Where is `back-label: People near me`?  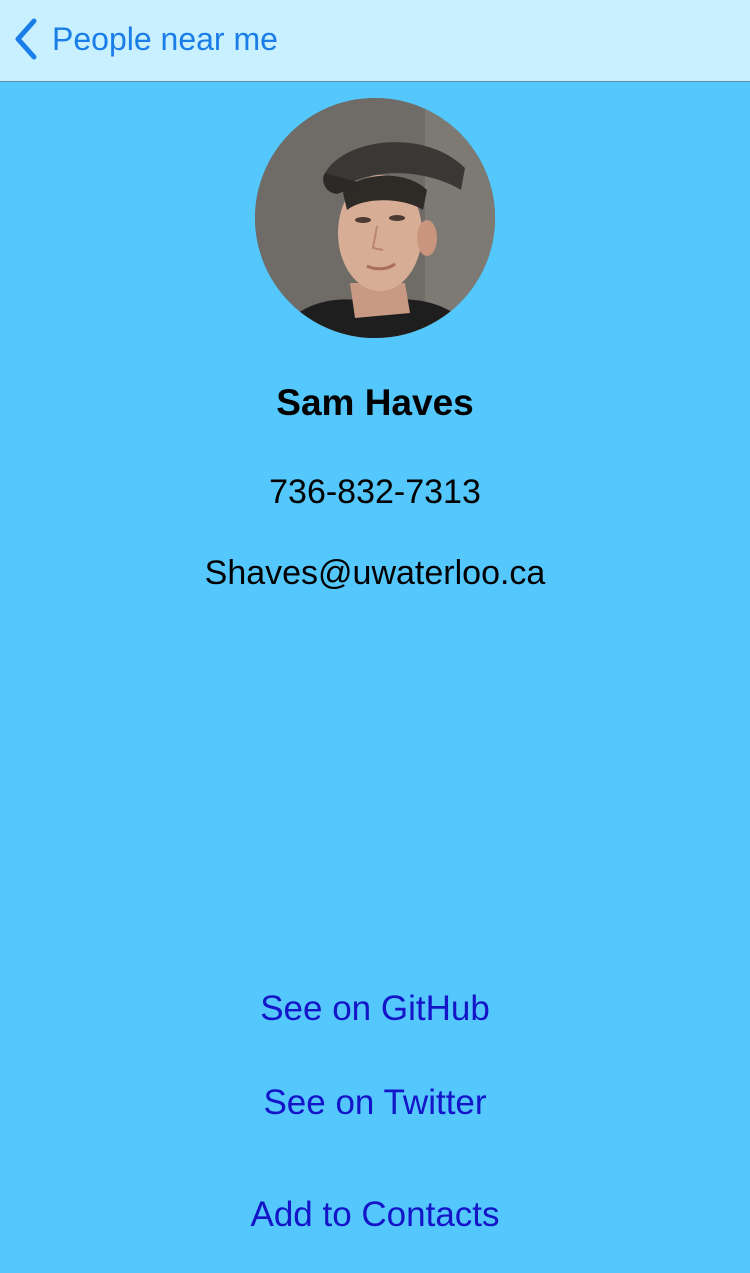 back-label: People near me is located at coordinates (165, 39).